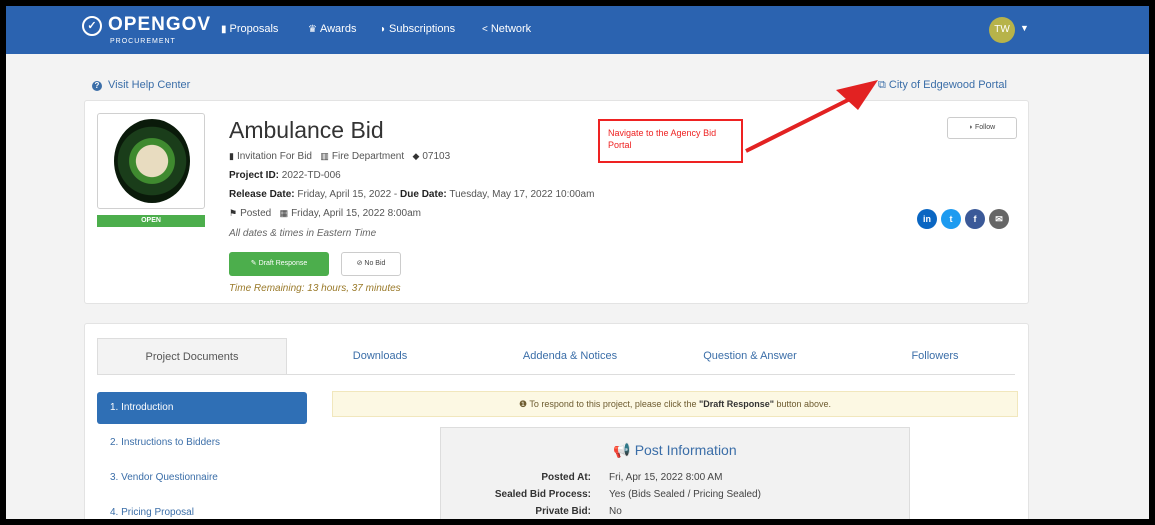 This screenshot has width=1155, height=525. Describe the element at coordinates (254, 29) in the screenshot. I see `nav-label: Proposals` at that location.